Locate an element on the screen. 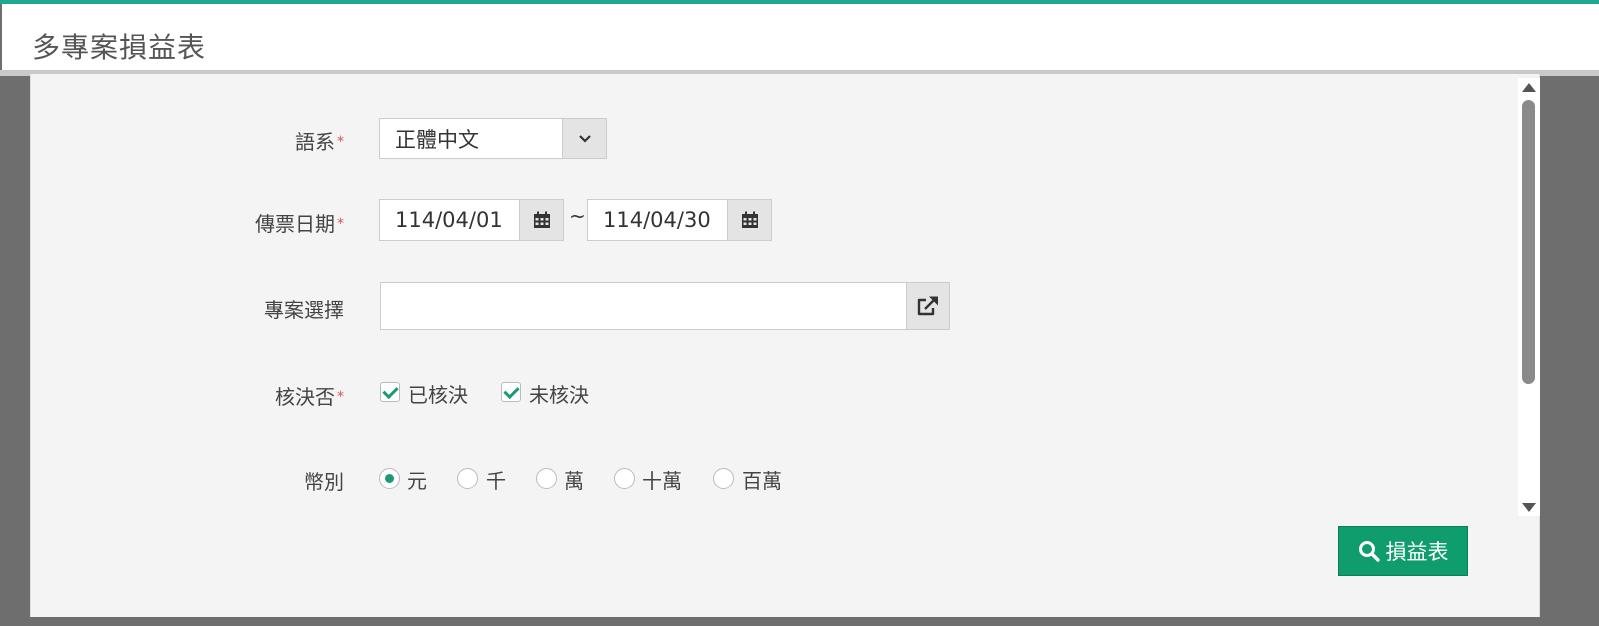  unit-radio-ten-thousand-label: 萬 is located at coordinates (574, 479).